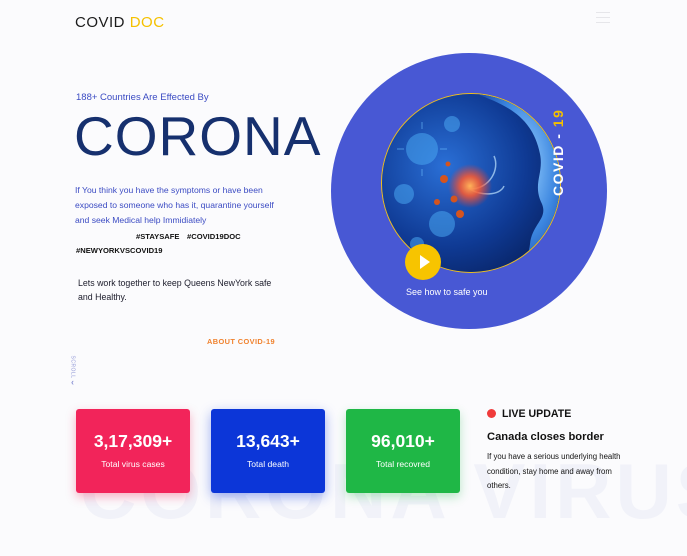  What do you see at coordinates (100, 22) in the screenshot?
I see `logo-text: COVID` at bounding box center [100, 22].